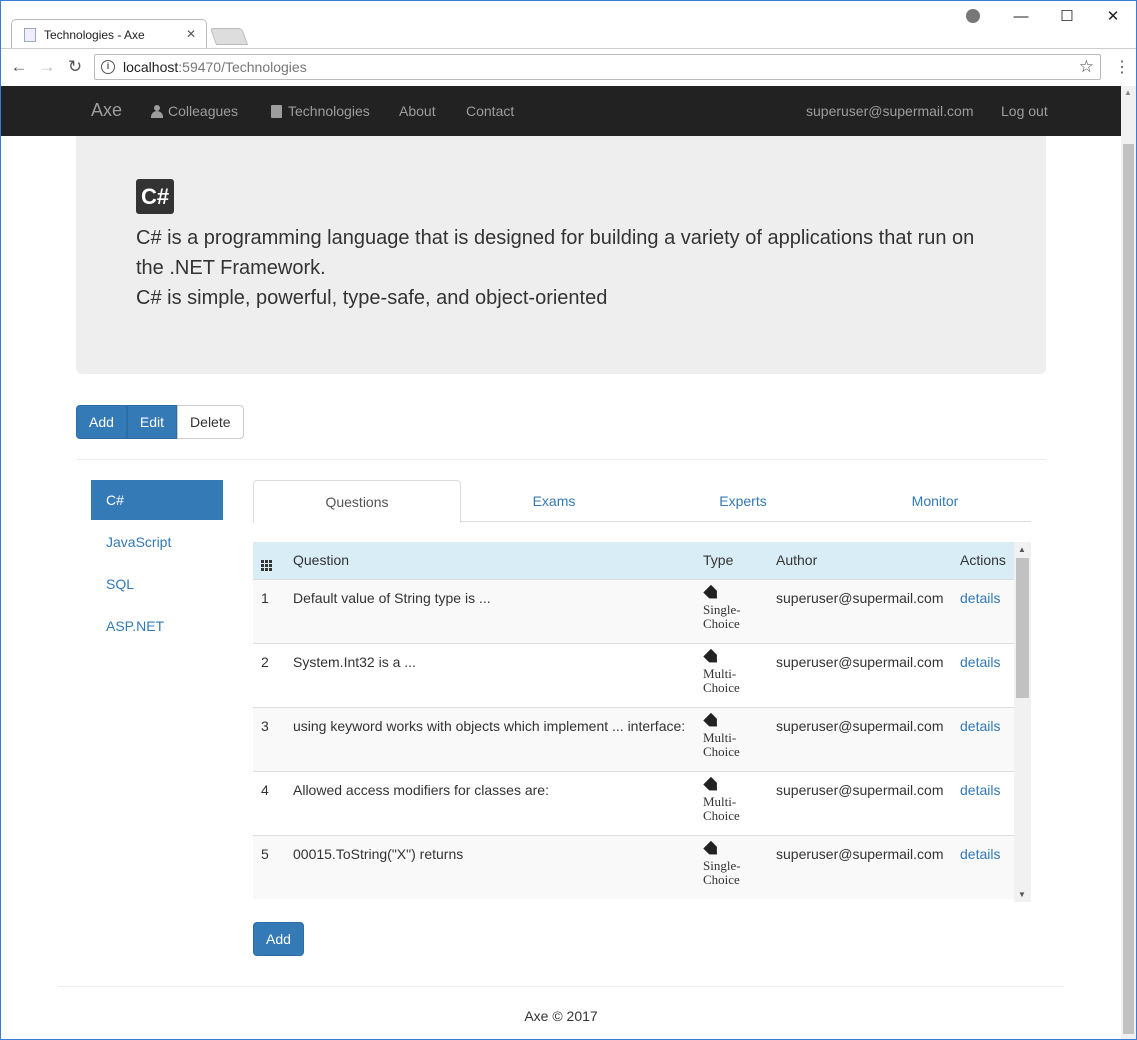 This screenshot has height=1040, width=1137. What do you see at coordinates (490, 560) in the screenshot?
I see `header-question: Question` at bounding box center [490, 560].